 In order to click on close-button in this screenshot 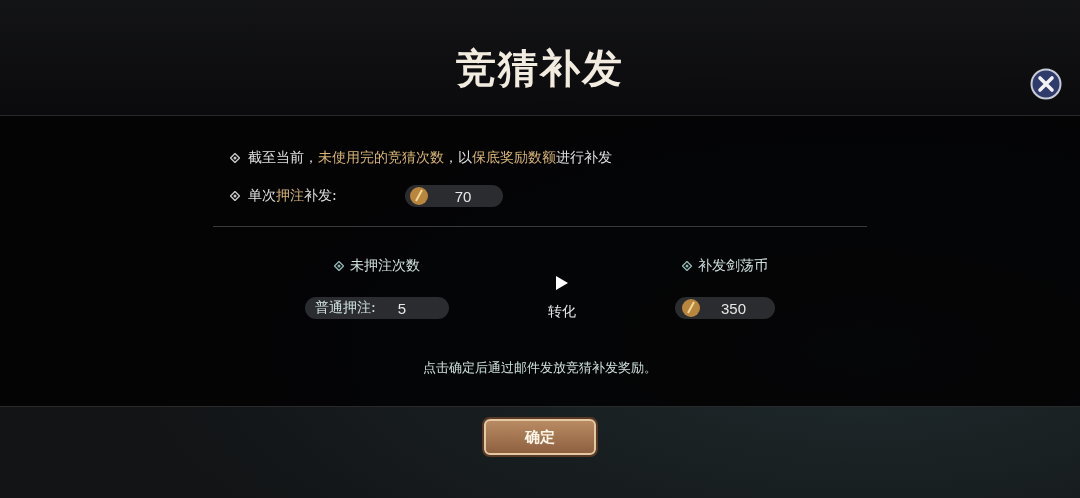, I will do `click(1046, 84)`.